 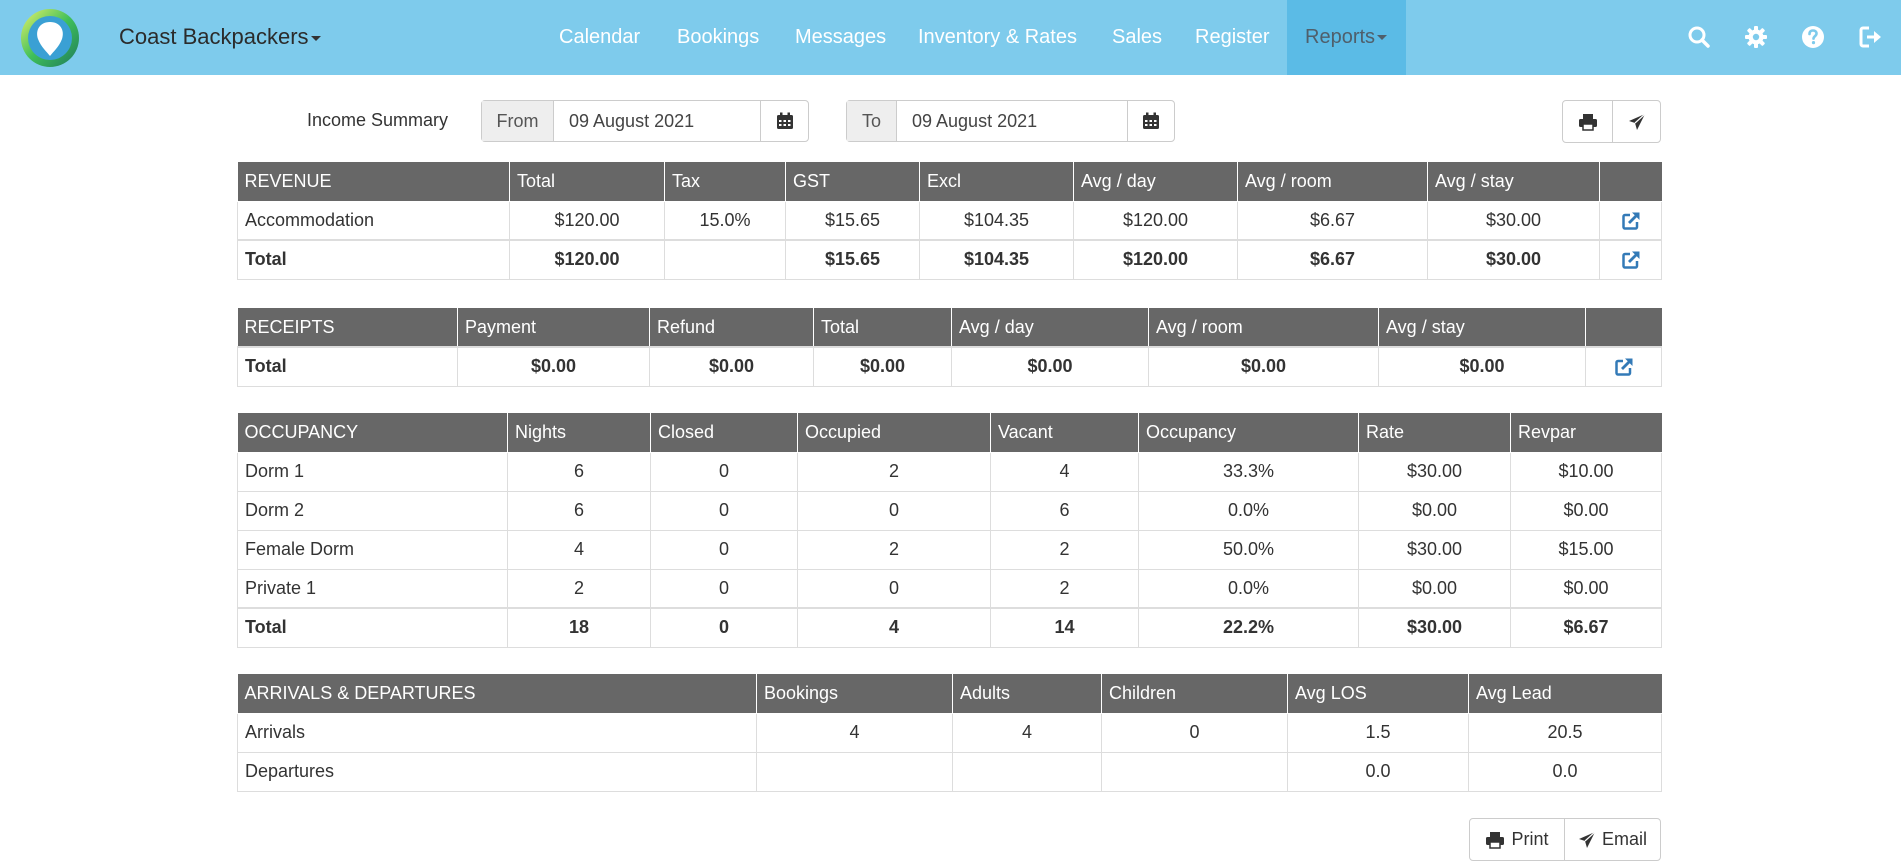 I want to click on column-header: GST, so click(x=852, y=182).